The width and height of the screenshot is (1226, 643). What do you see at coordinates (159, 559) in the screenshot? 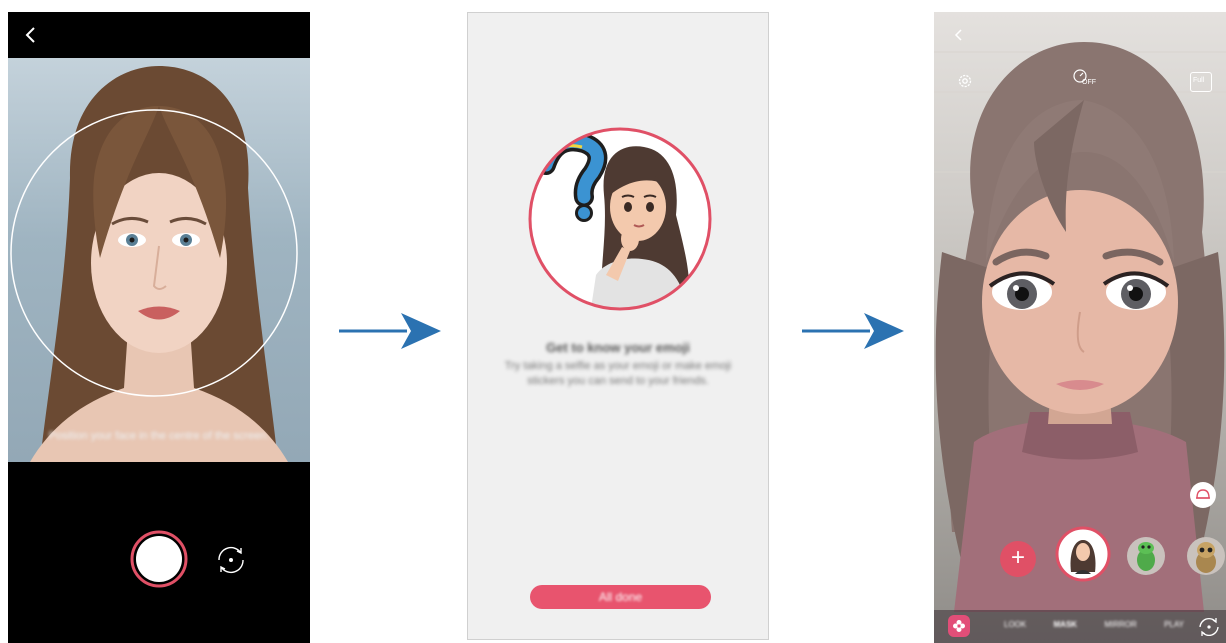
I see `shutter-button` at bounding box center [159, 559].